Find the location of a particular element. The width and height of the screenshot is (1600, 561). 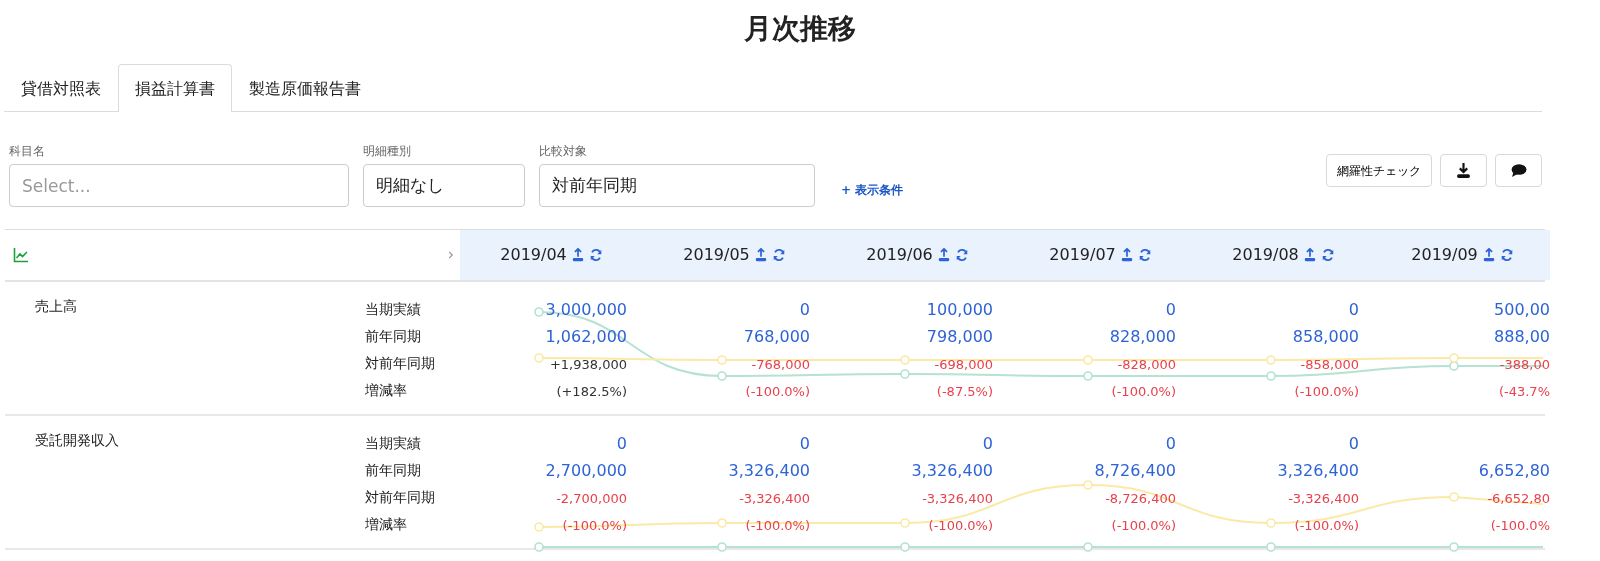

month-label: 2019/08 is located at coordinates (1265, 255).